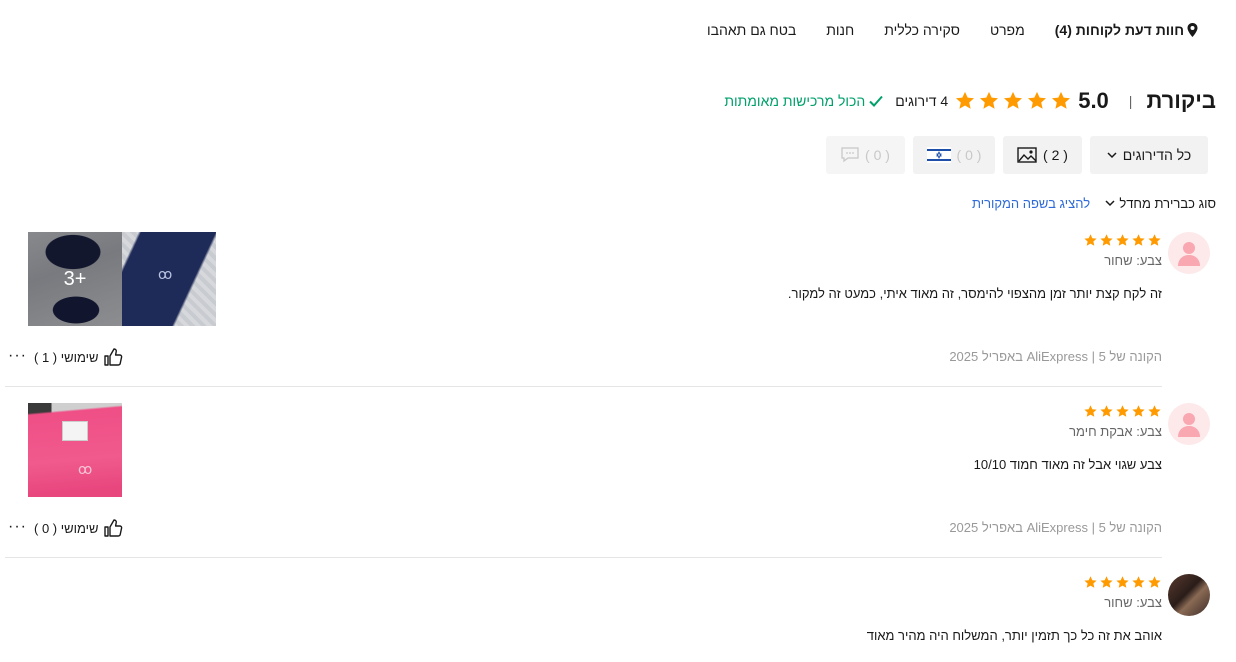  Describe the element at coordinates (75, 431) in the screenshot. I see `product-tag` at that location.